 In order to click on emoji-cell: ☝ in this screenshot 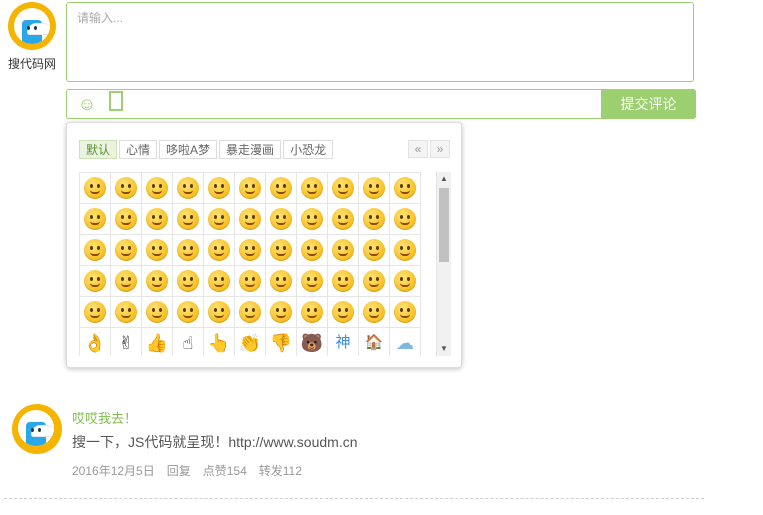, I will do `click(188, 342)`.